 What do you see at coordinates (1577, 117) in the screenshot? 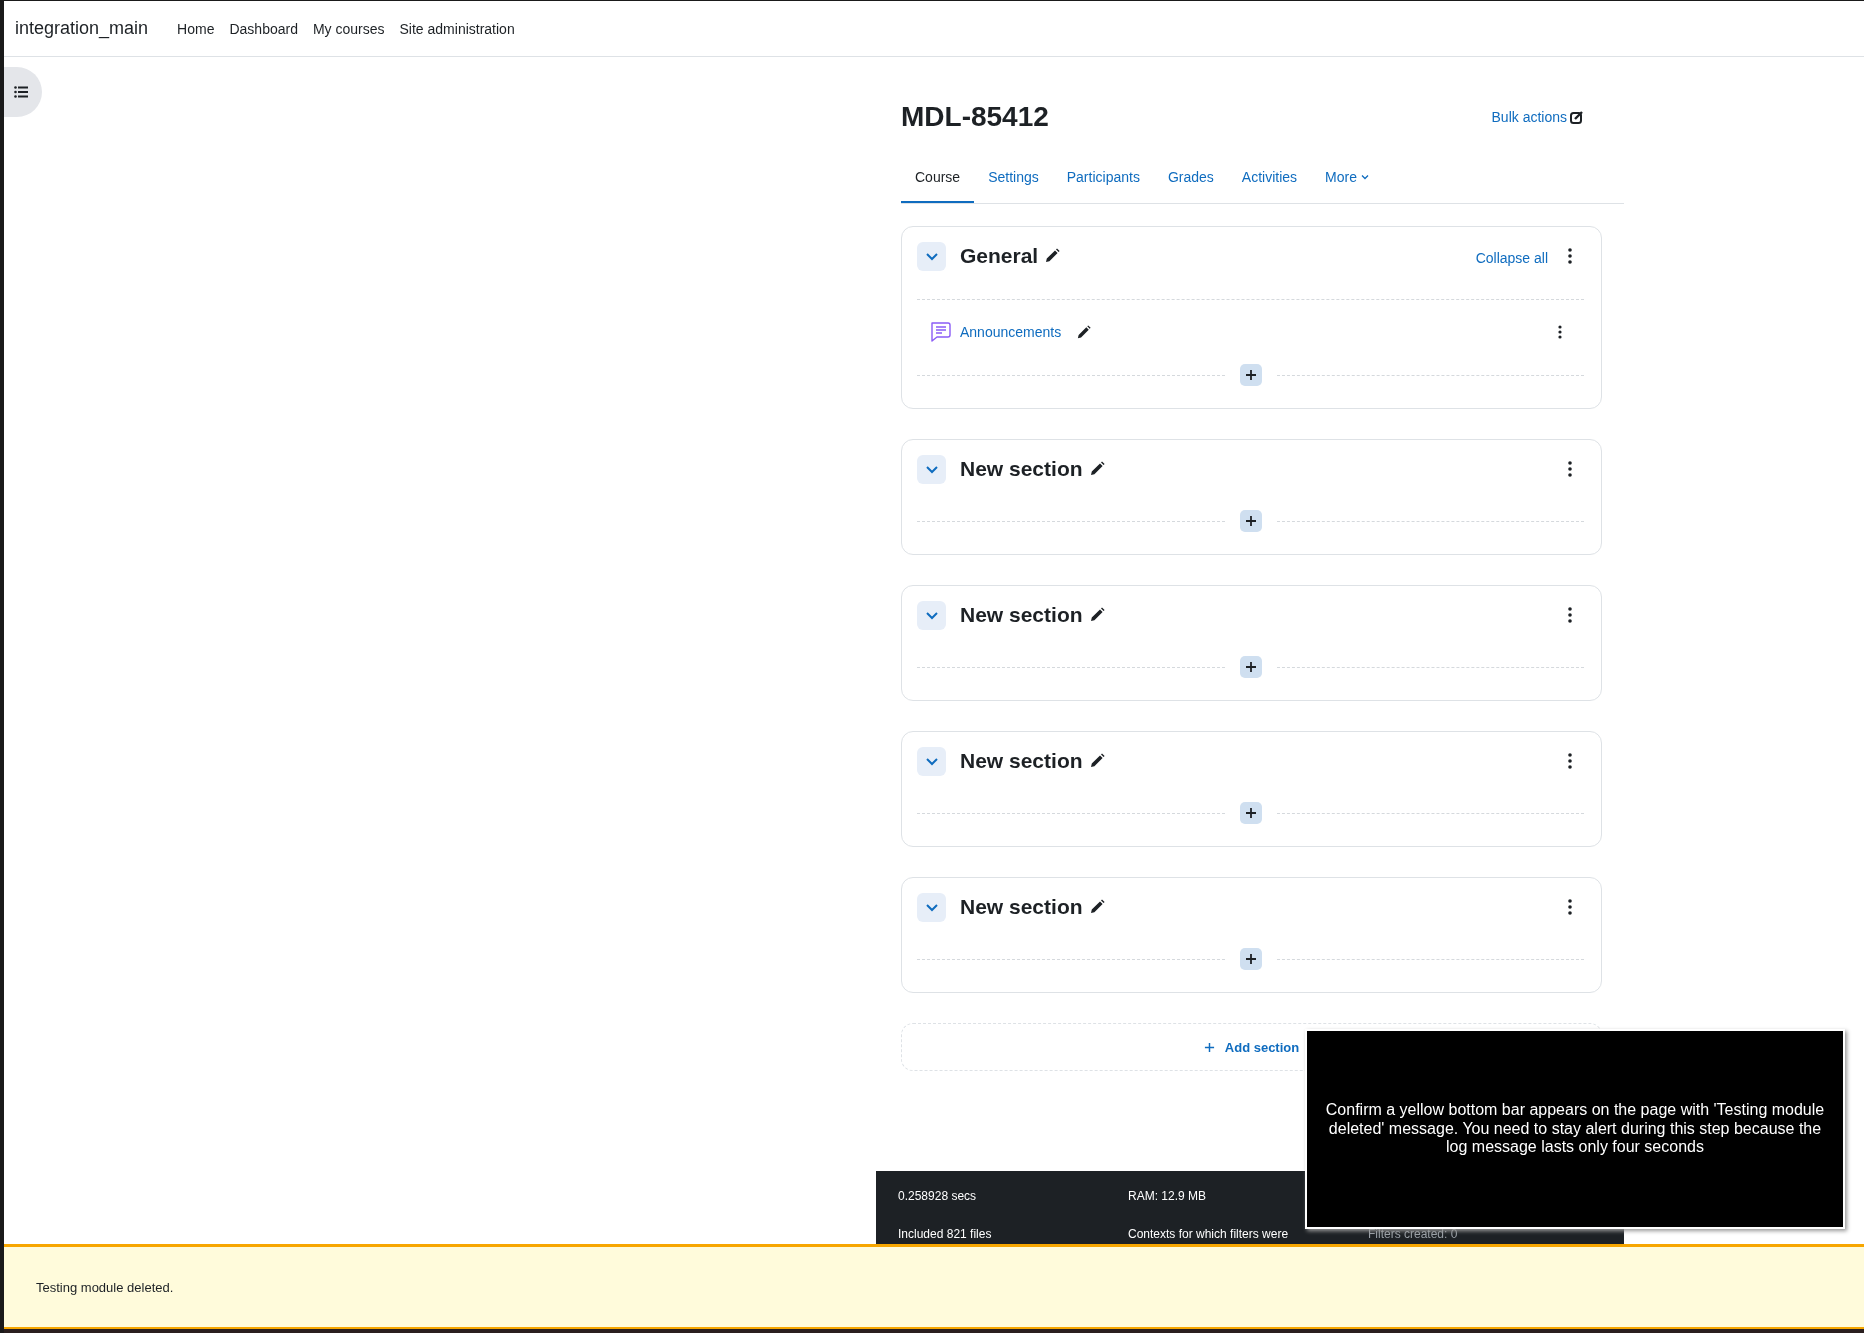
I see `edit-square-icon` at bounding box center [1577, 117].